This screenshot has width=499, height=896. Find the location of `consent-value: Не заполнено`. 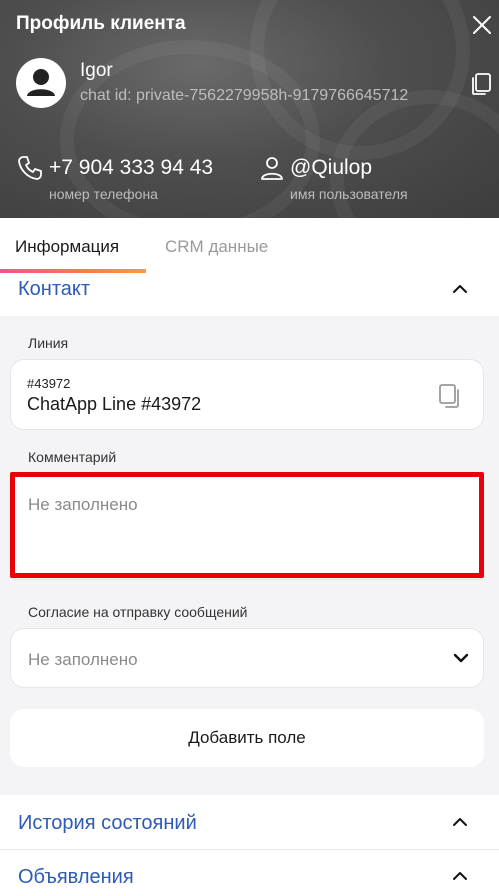

consent-value: Не заполнено is located at coordinates (83, 659).